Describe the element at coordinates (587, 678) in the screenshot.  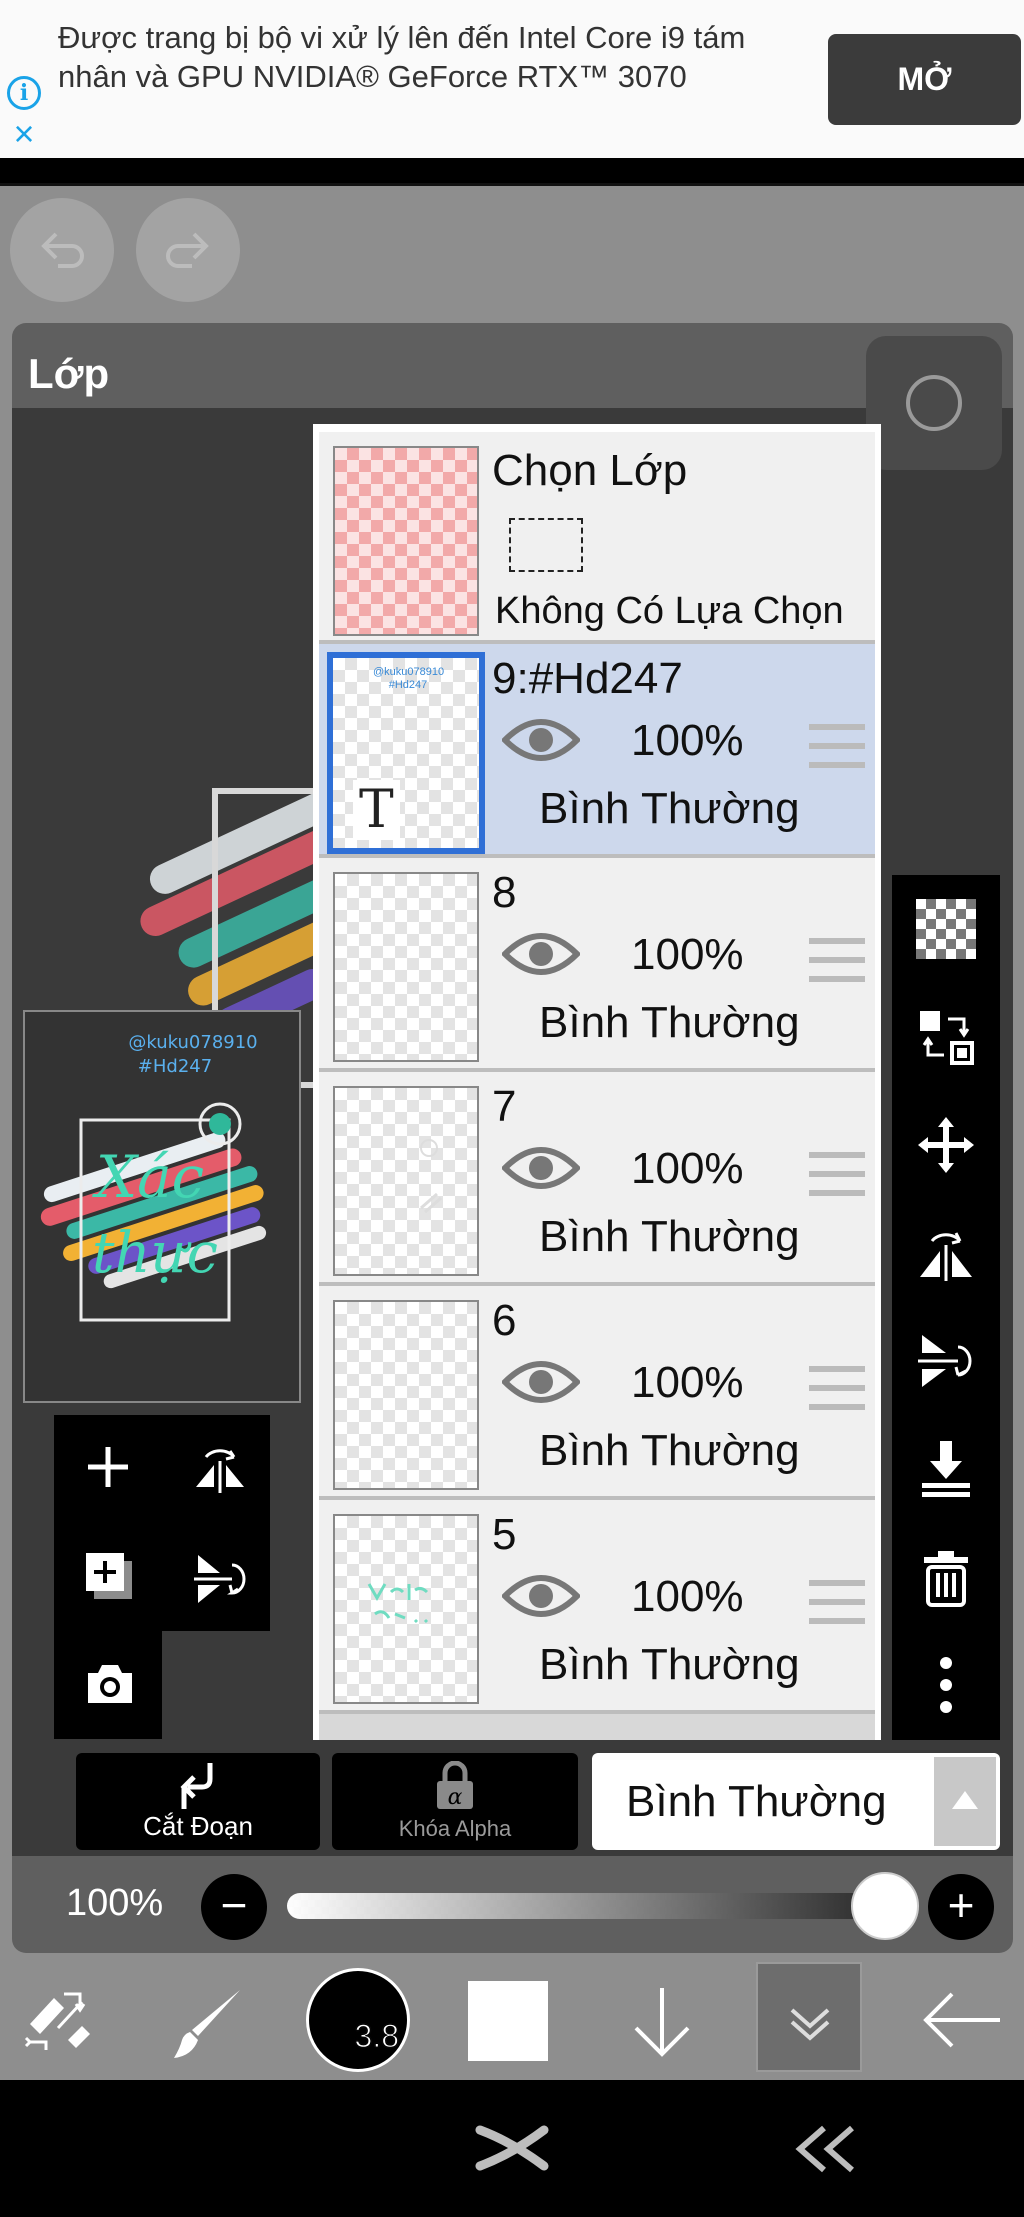
I see `layer-name: 9:#Hd247` at that location.